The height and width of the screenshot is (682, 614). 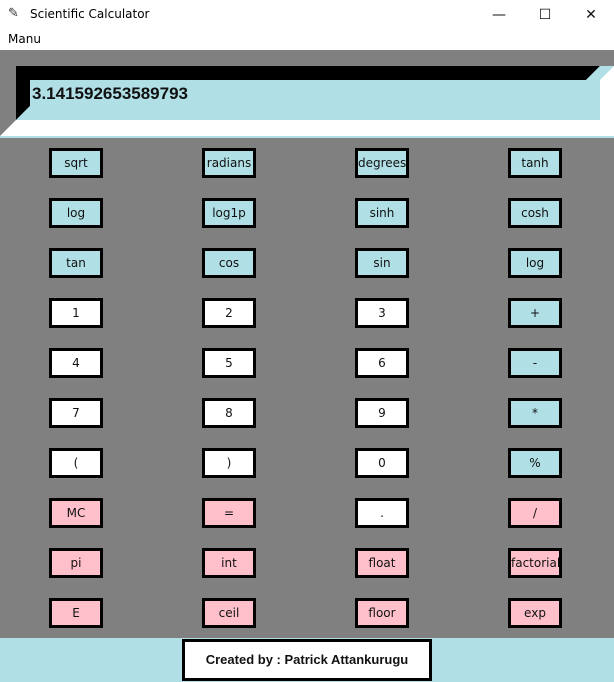 I want to click on key-button: 1, so click(x=76, y=313).